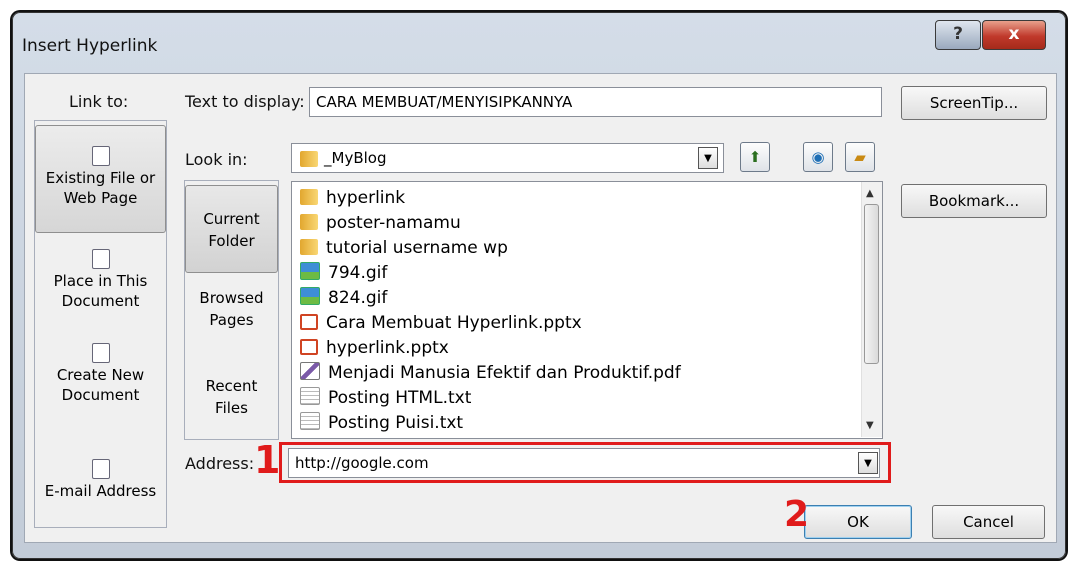 The width and height of the screenshot is (1077, 565). Describe the element at coordinates (100, 188) in the screenshot. I see `link-existing-file-label: Existing File or Web Page` at that location.